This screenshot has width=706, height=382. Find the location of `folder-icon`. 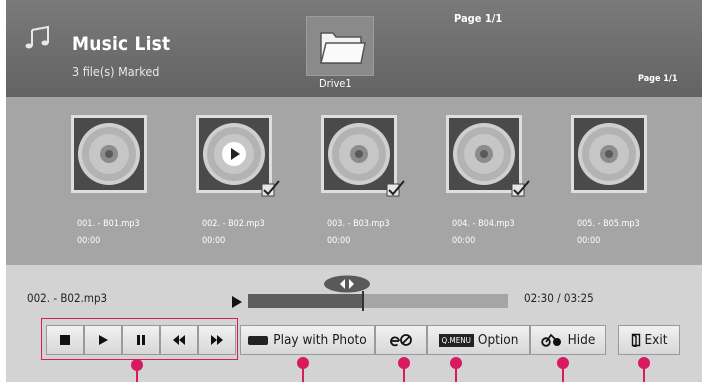

folder-icon is located at coordinates (343, 48).